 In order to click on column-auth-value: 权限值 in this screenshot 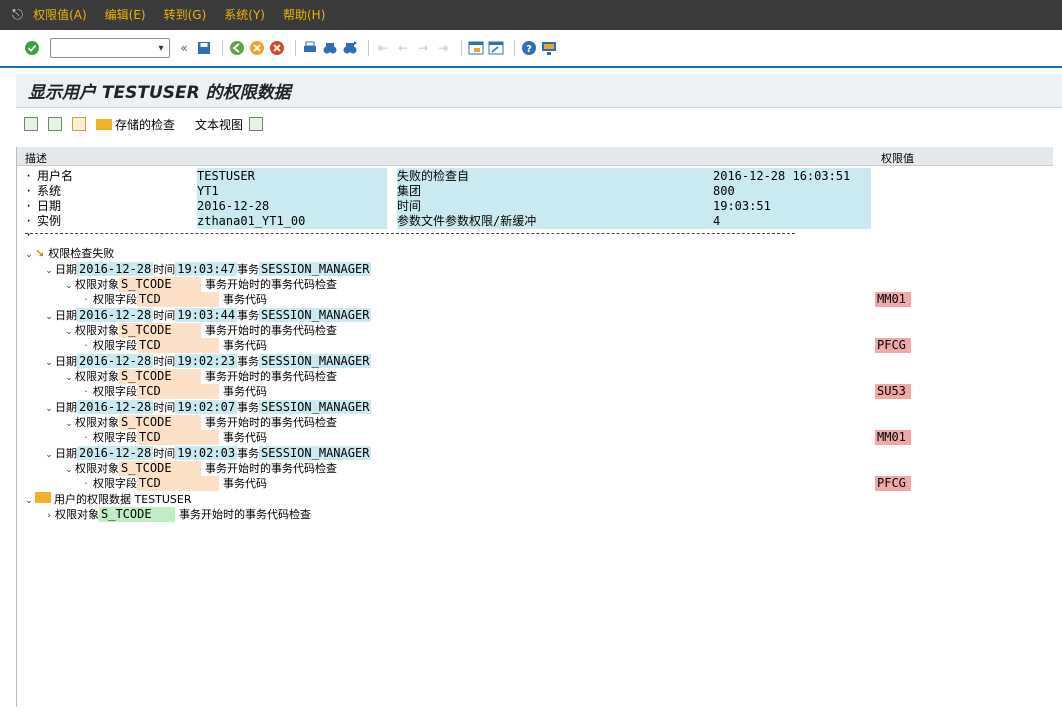, I will do `click(897, 158)`.